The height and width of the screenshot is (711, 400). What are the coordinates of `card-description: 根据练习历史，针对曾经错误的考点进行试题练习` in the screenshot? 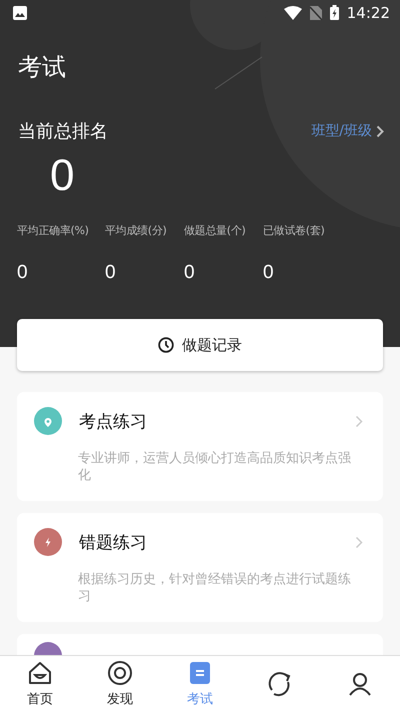 It's located at (215, 588).